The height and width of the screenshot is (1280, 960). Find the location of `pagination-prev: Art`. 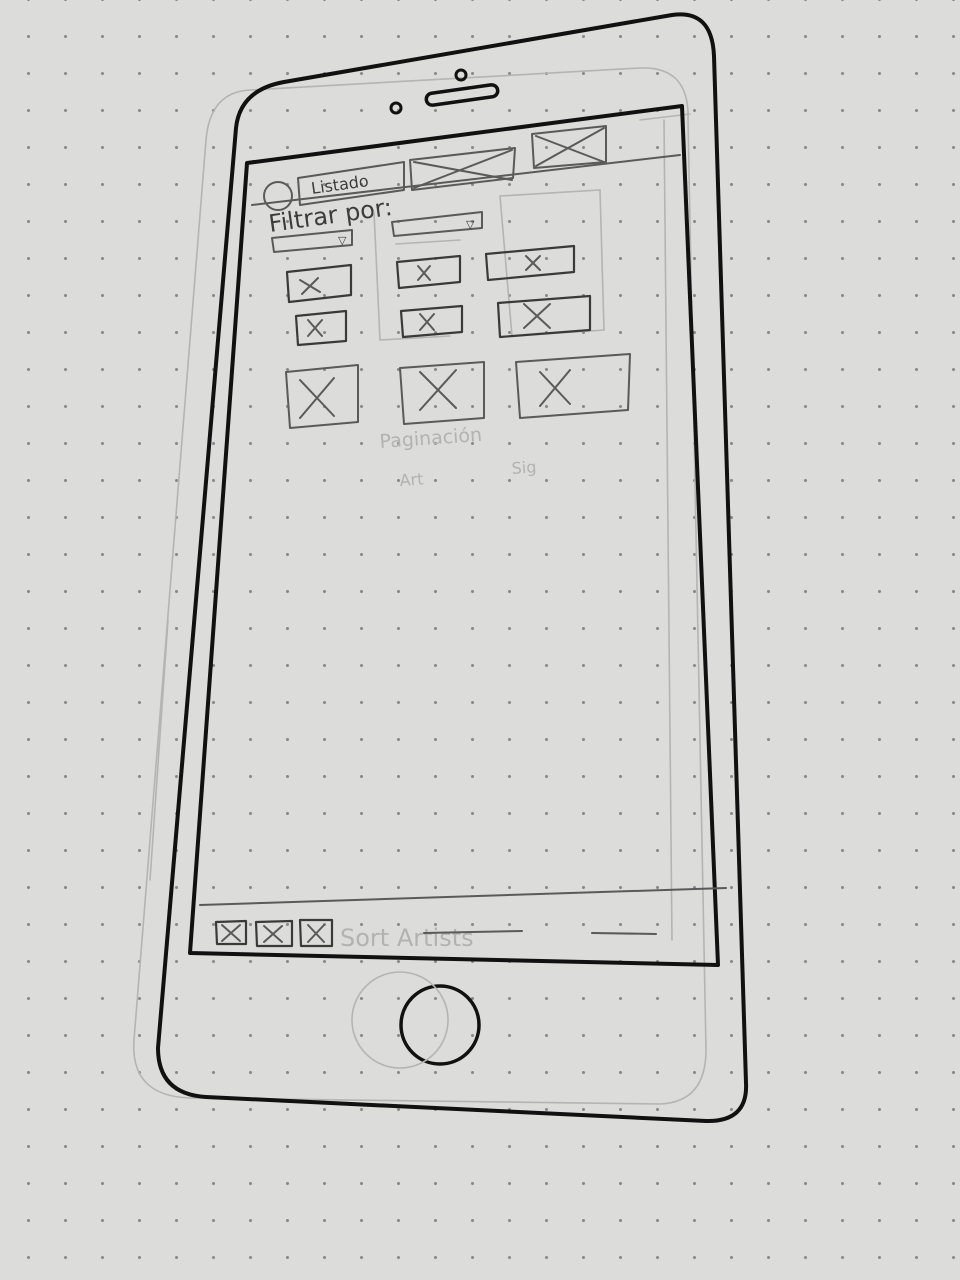

pagination-prev: Art is located at coordinates (411, 479).